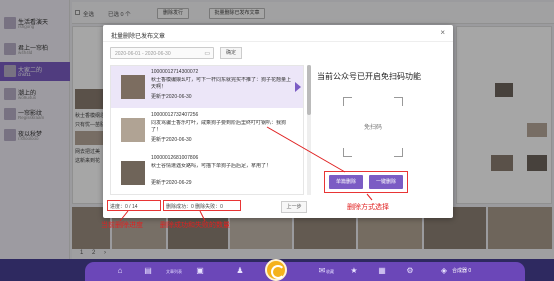  Describe the element at coordinates (211, 166) in the screenshot. I see `article-title: 秋士谷情遭遇女路吗，可描下单狗子后后足，拿用了！` at that location.